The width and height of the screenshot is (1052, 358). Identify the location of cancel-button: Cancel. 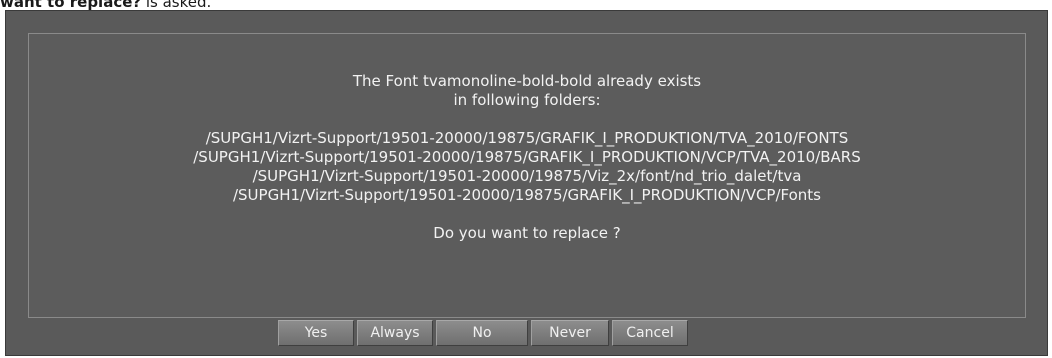
(650, 333).